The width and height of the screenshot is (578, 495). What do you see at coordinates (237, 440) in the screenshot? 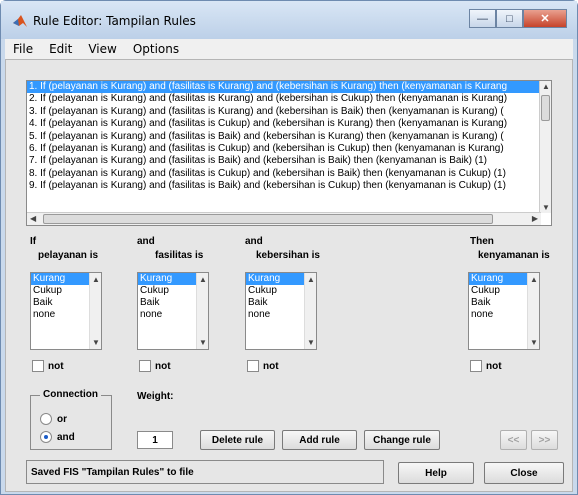
I see `delete-rule-button: Delete rule` at bounding box center [237, 440].